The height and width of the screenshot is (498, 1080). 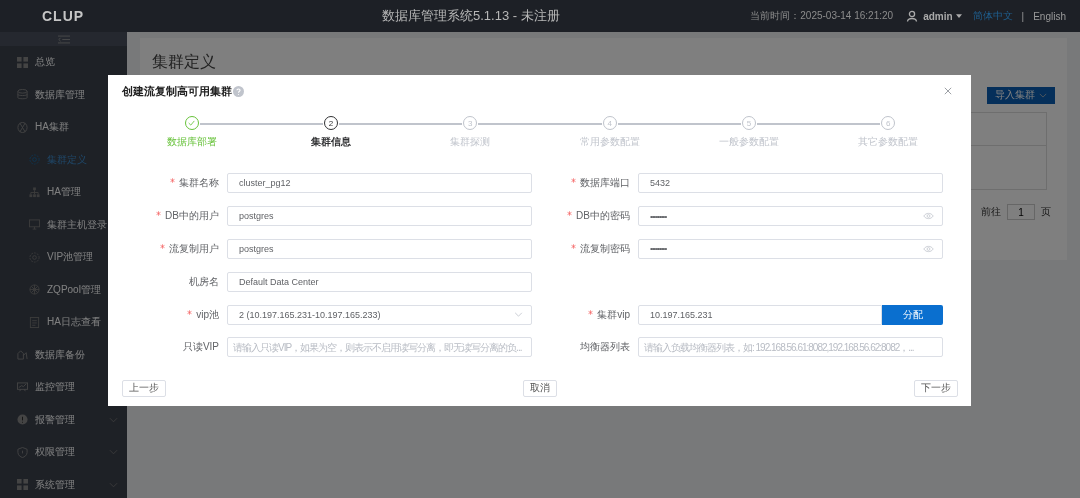 What do you see at coordinates (936, 388) in the screenshot?
I see `next-button: 下一步` at bounding box center [936, 388].